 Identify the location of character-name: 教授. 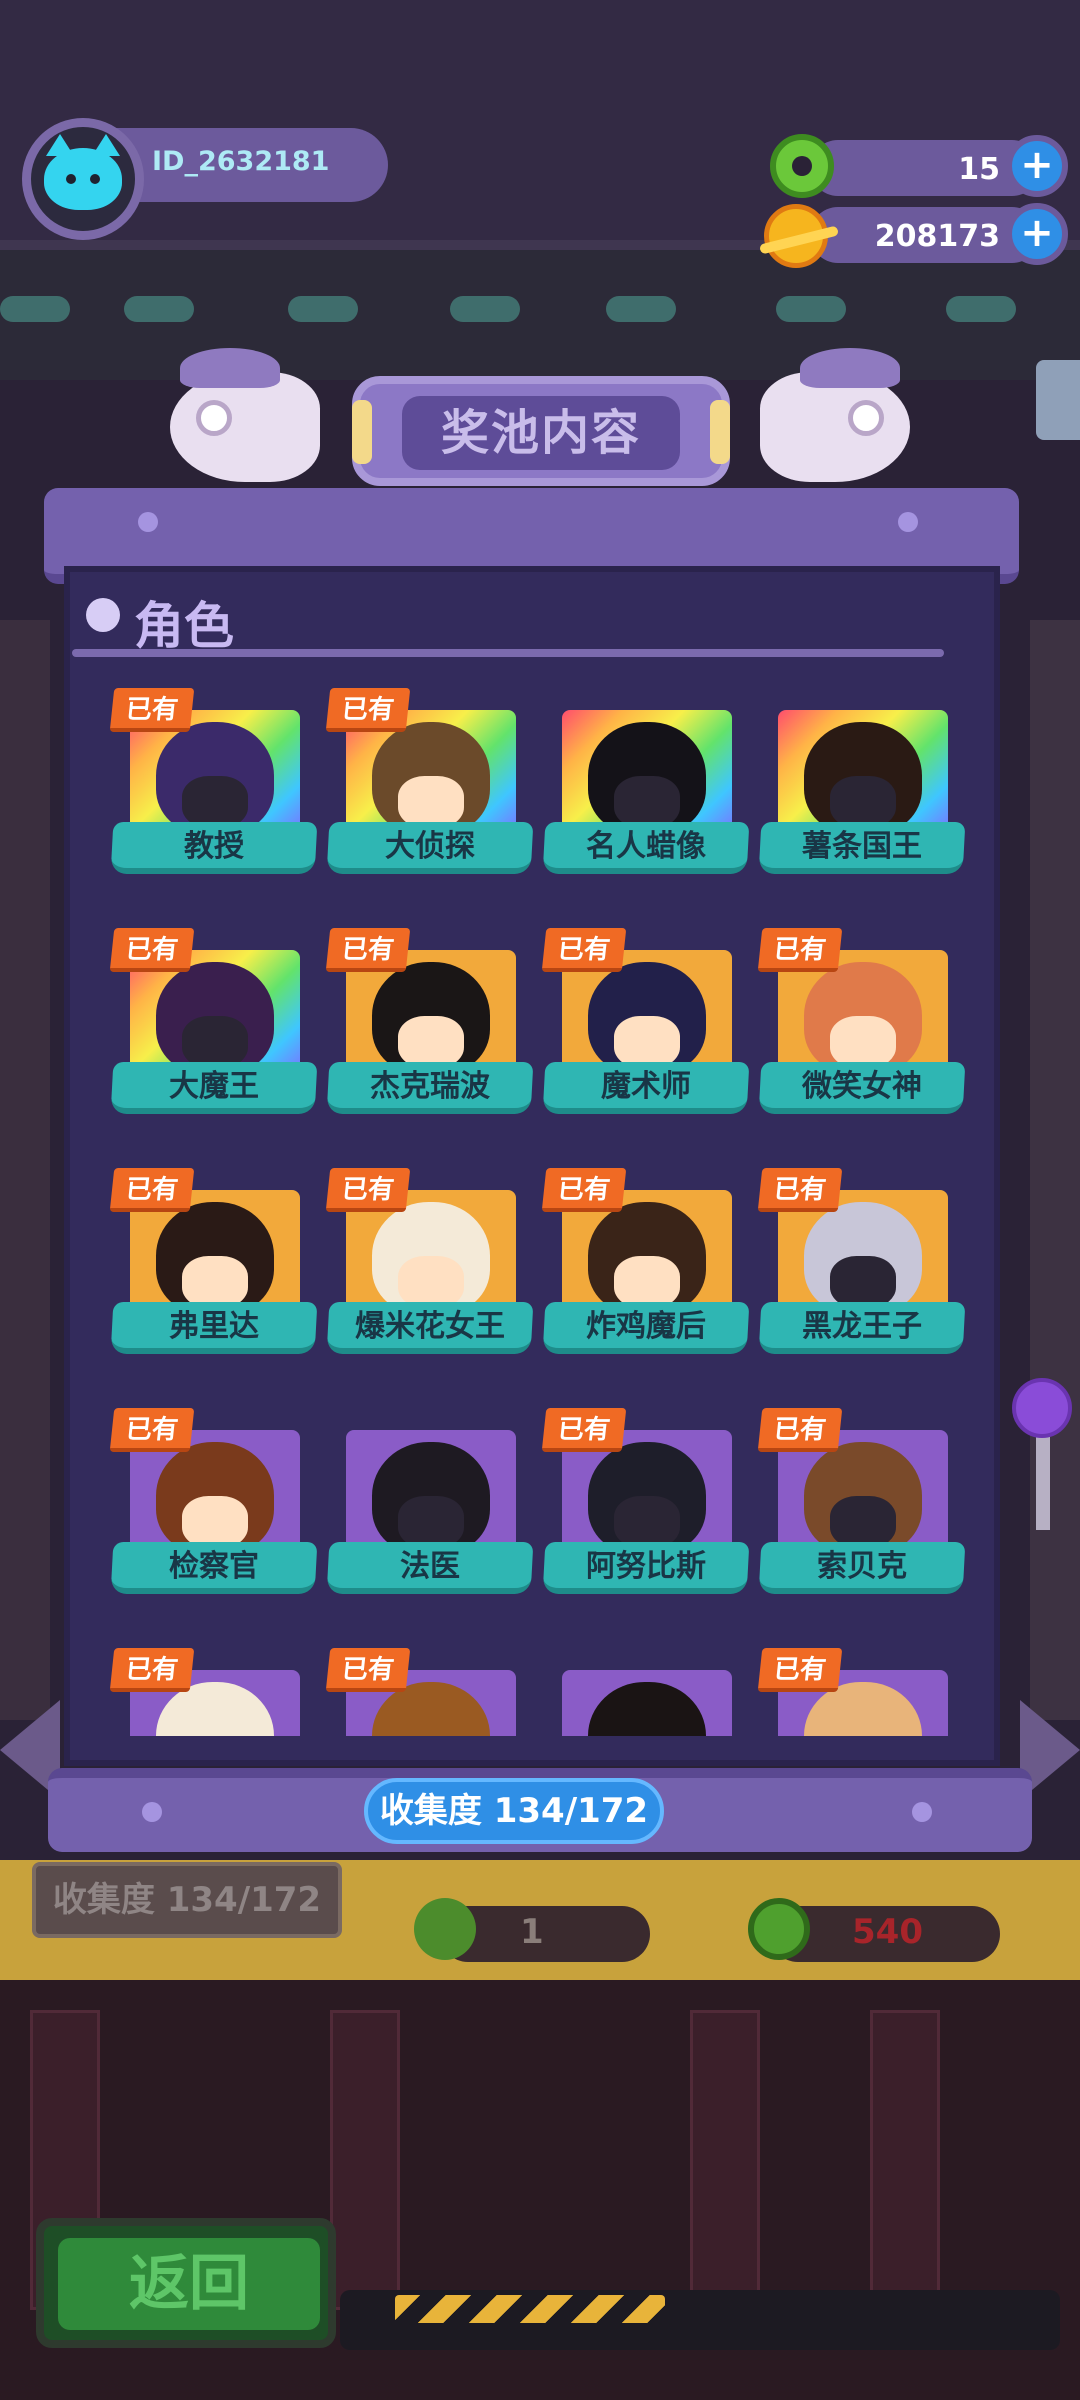
(214, 846).